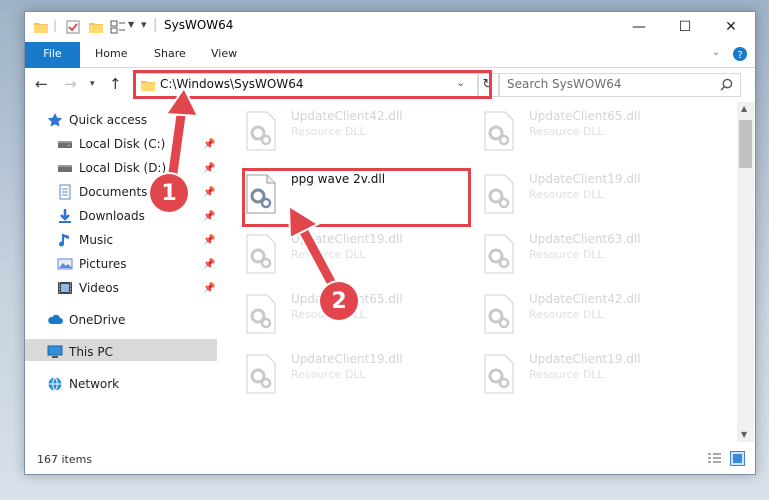 The width and height of the screenshot is (769, 500). I want to click on annotation-arrows, so click(254, 194).